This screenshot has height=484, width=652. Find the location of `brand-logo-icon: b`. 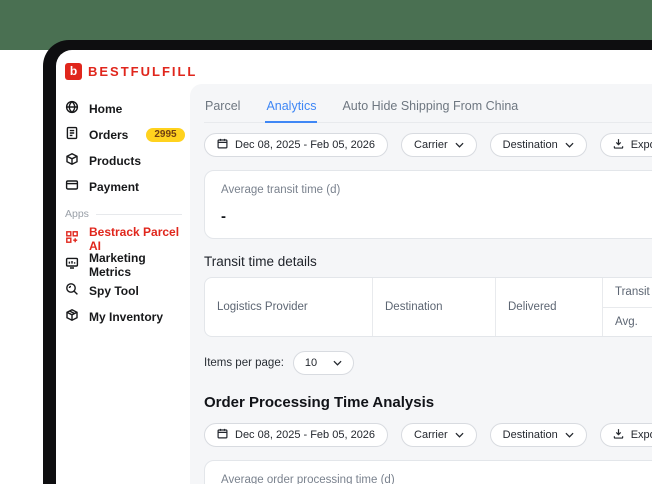

brand-logo-icon: b is located at coordinates (73, 71).